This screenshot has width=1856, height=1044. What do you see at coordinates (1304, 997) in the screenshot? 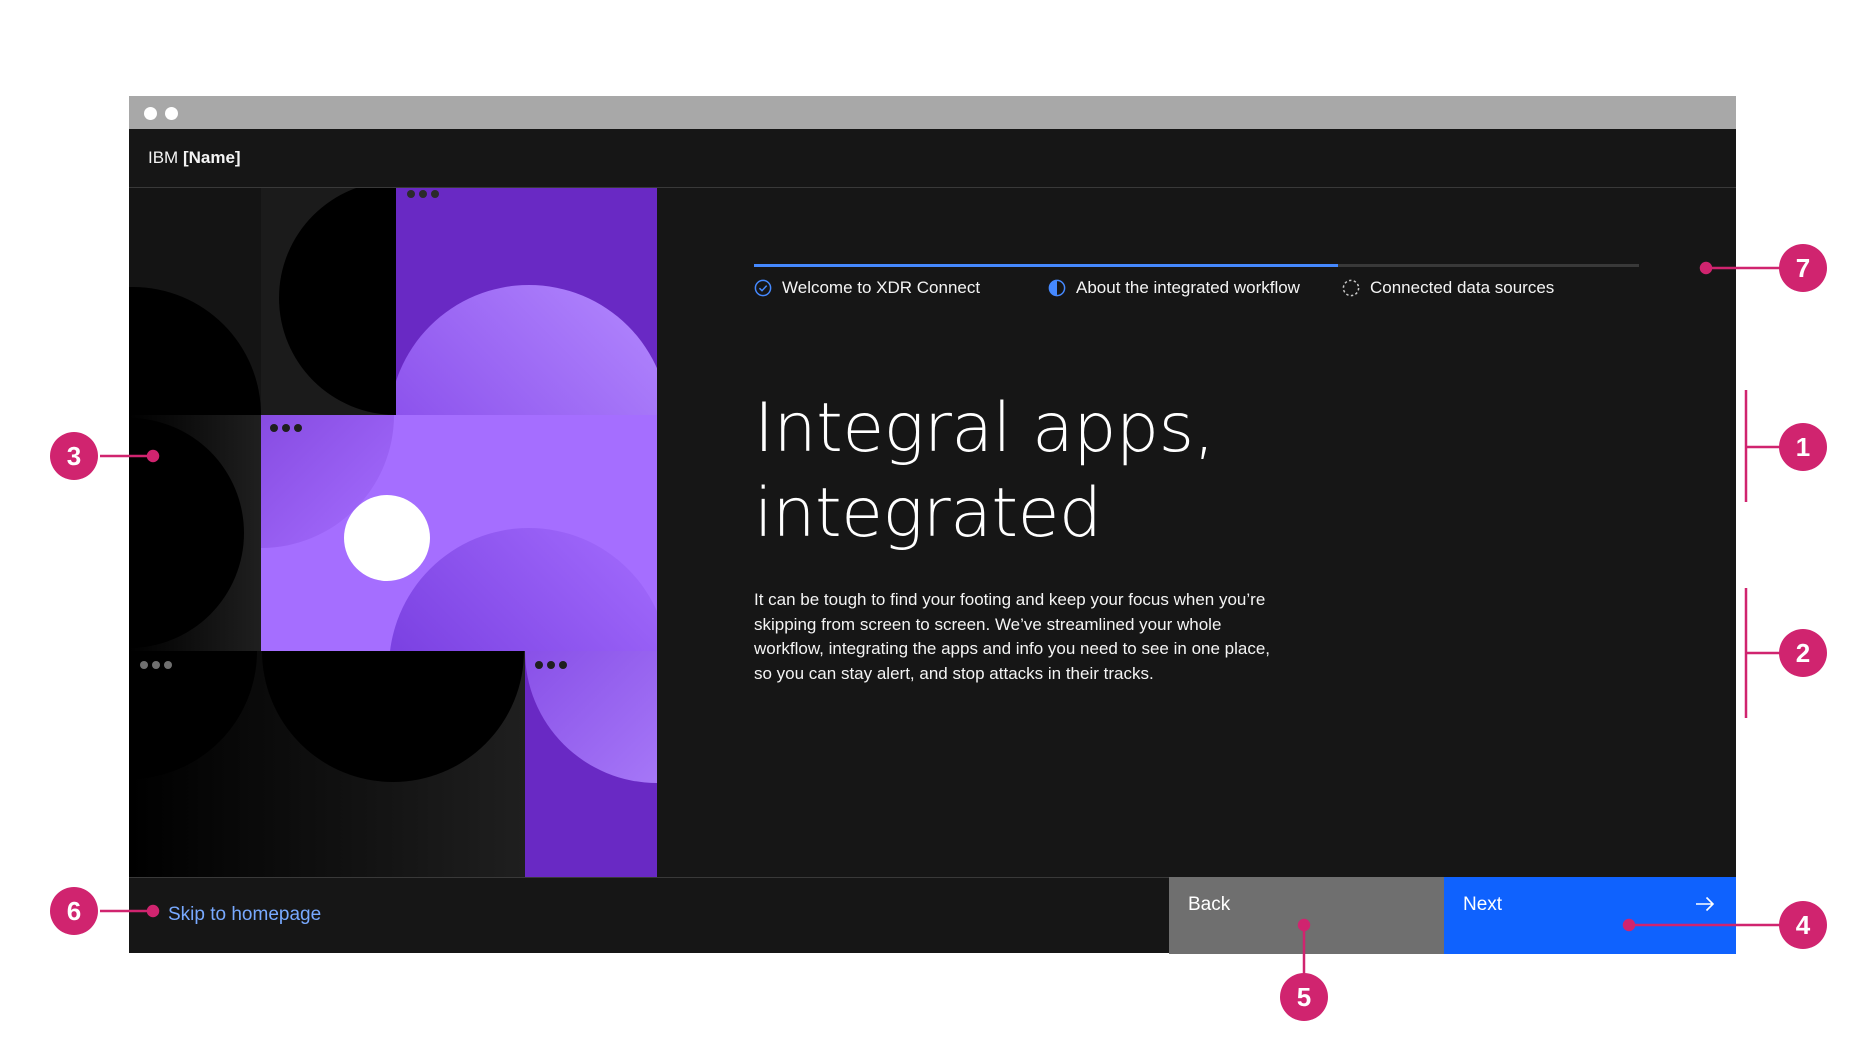
I see `callout-badge: 5` at bounding box center [1304, 997].